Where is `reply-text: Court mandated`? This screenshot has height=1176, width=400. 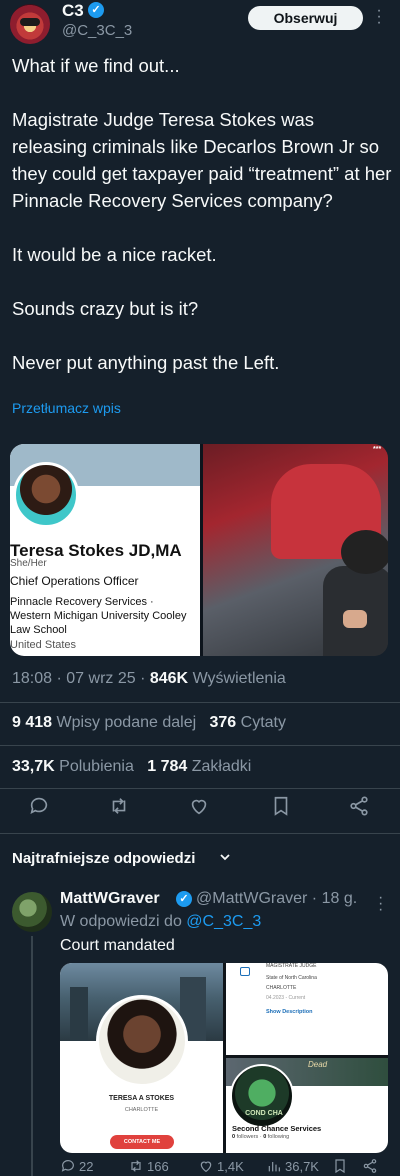 reply-text: Court mandated is located at coordinates (117, 945).